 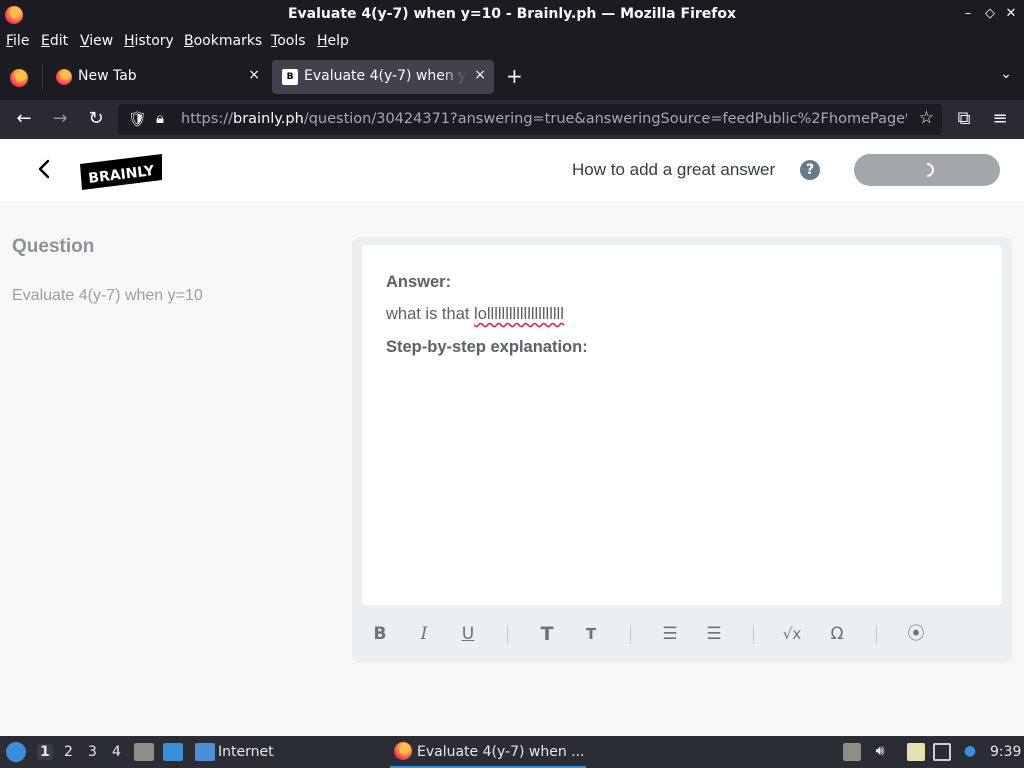 I want to click on equation-icon: √x, so click(x=792, y=634).